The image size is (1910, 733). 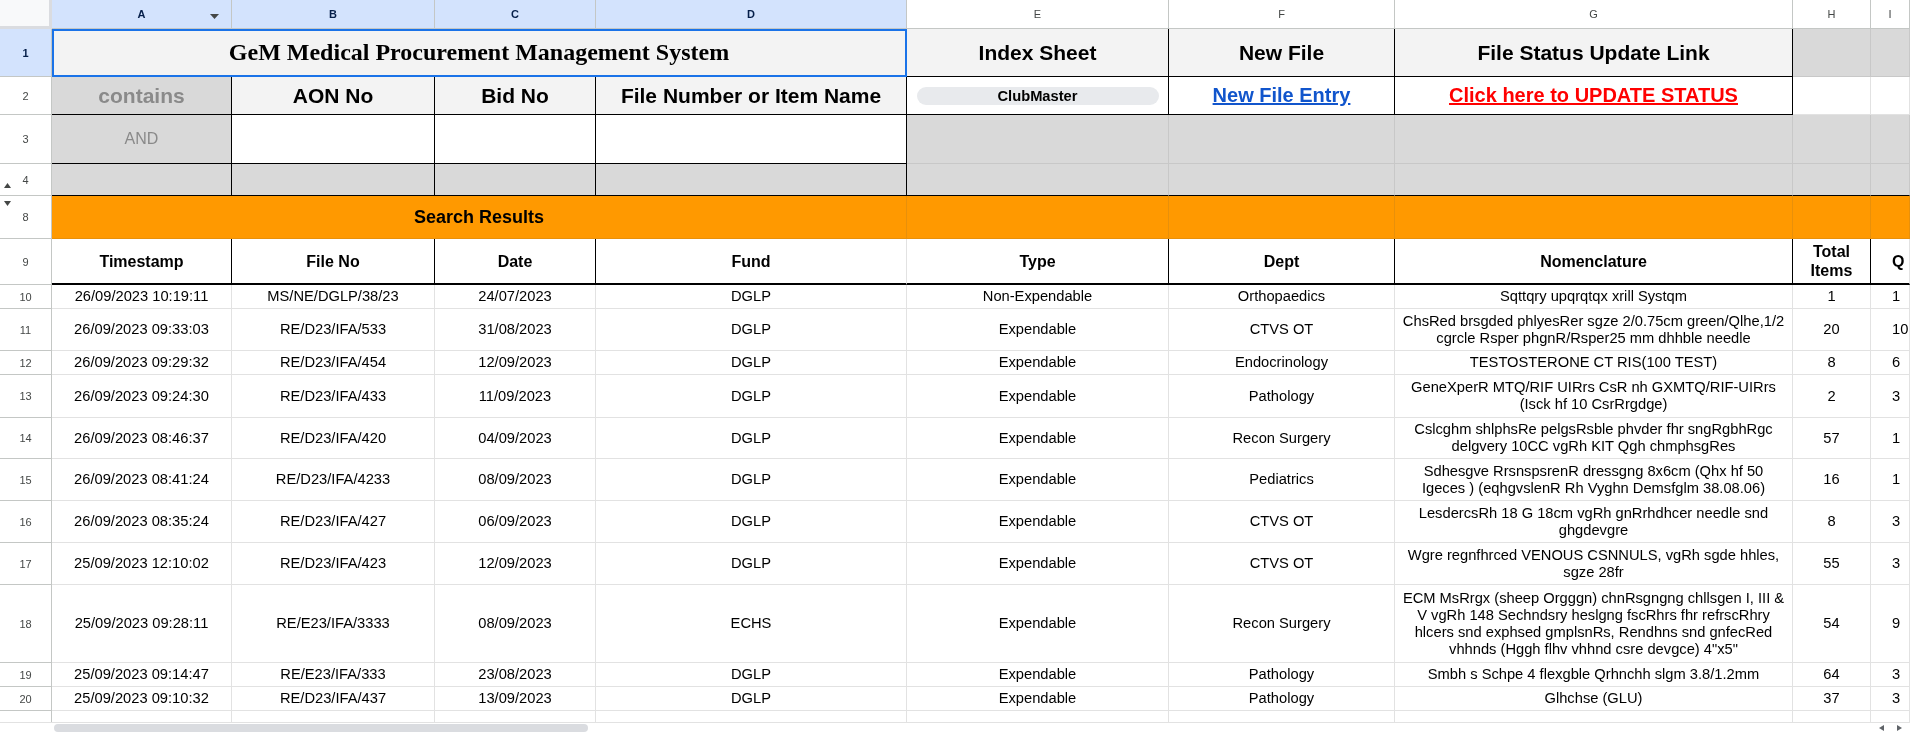 What do you see at coordinates (333, 14) in the screenshot?
I see `column-letter: B` at bounding box center [333, 14].